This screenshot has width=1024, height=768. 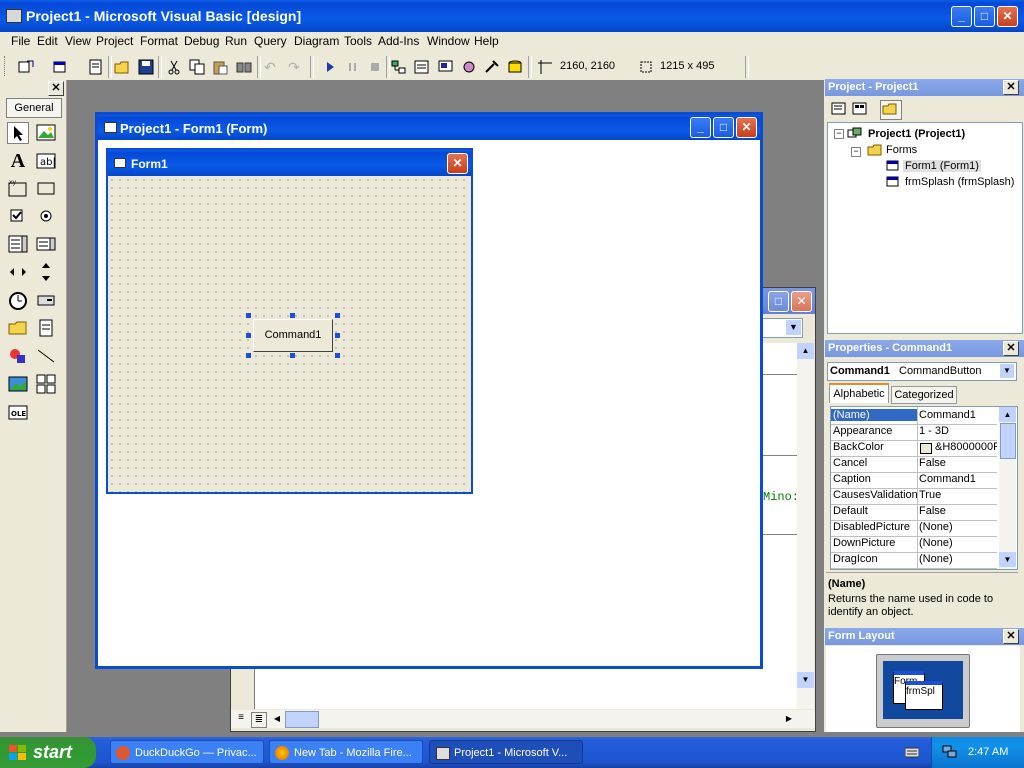 I want to click on add-form-icon, so click(x=60, y=67).